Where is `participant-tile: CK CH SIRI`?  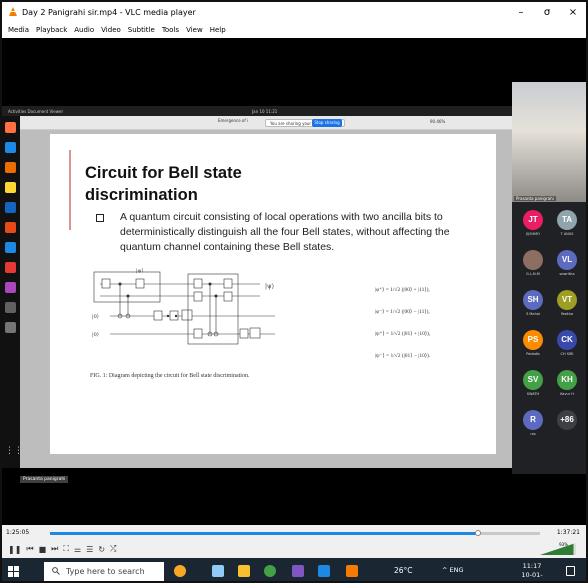
participant-tile: CK CH SIRI is located at coordinates (567, 346).